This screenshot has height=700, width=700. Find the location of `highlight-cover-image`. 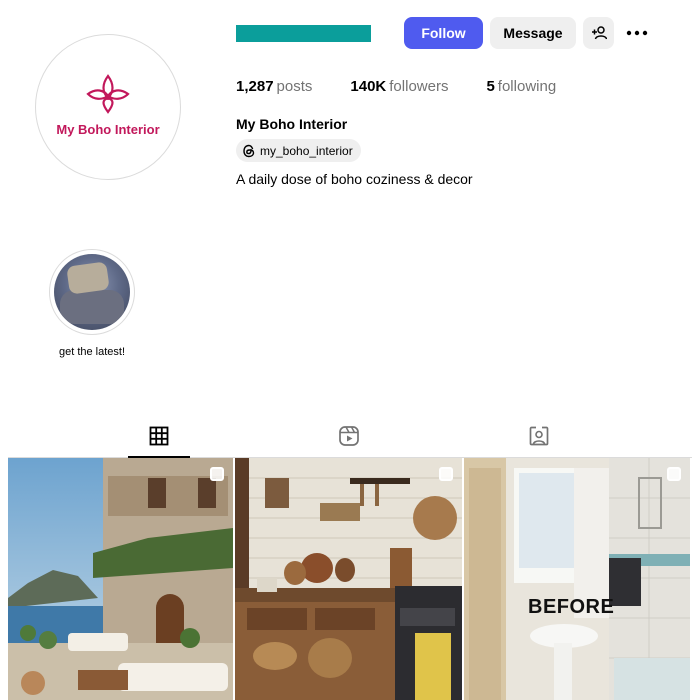

highlight-cover-image is located at coordinates (92, 292).